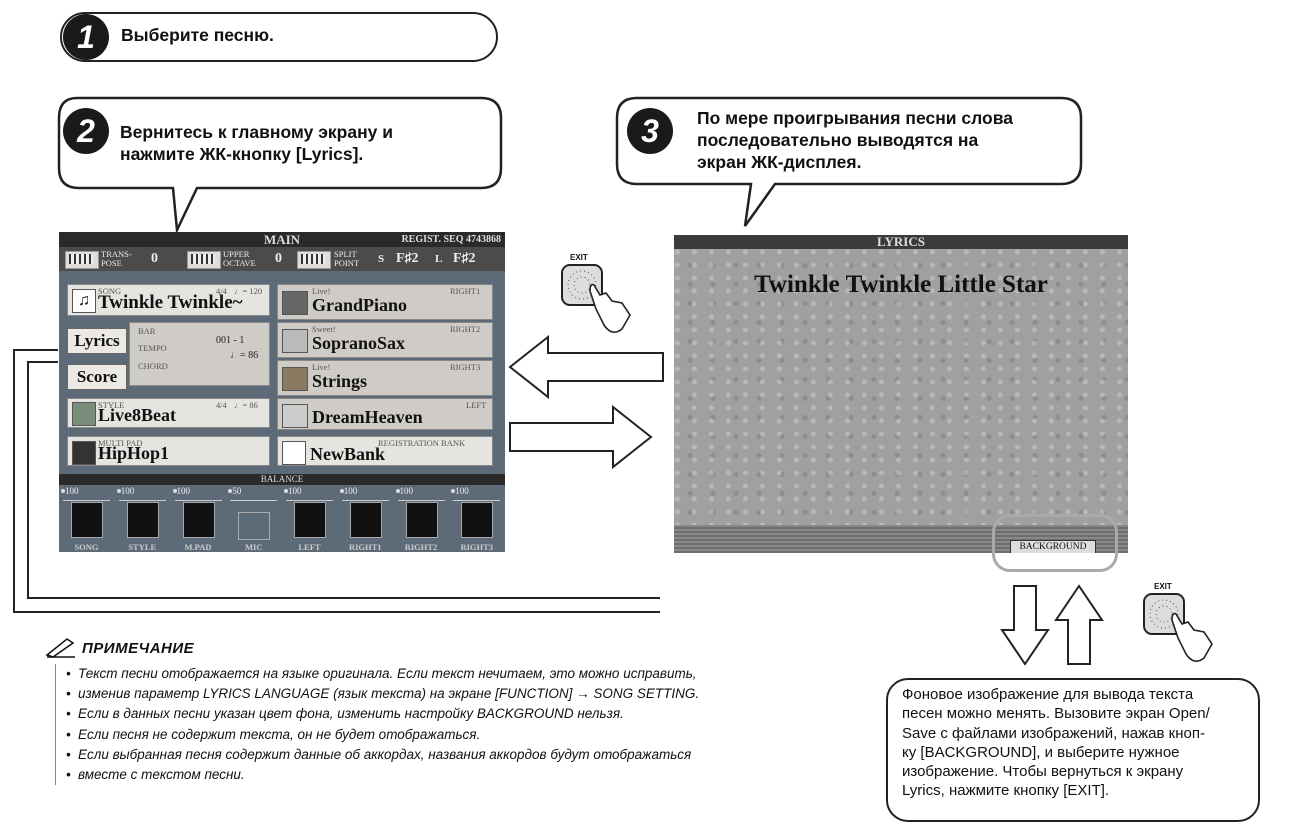  Describe the element at coordinates (477, 547) in the screenshot. I see `mixer-label: RIGHT3` at that location.